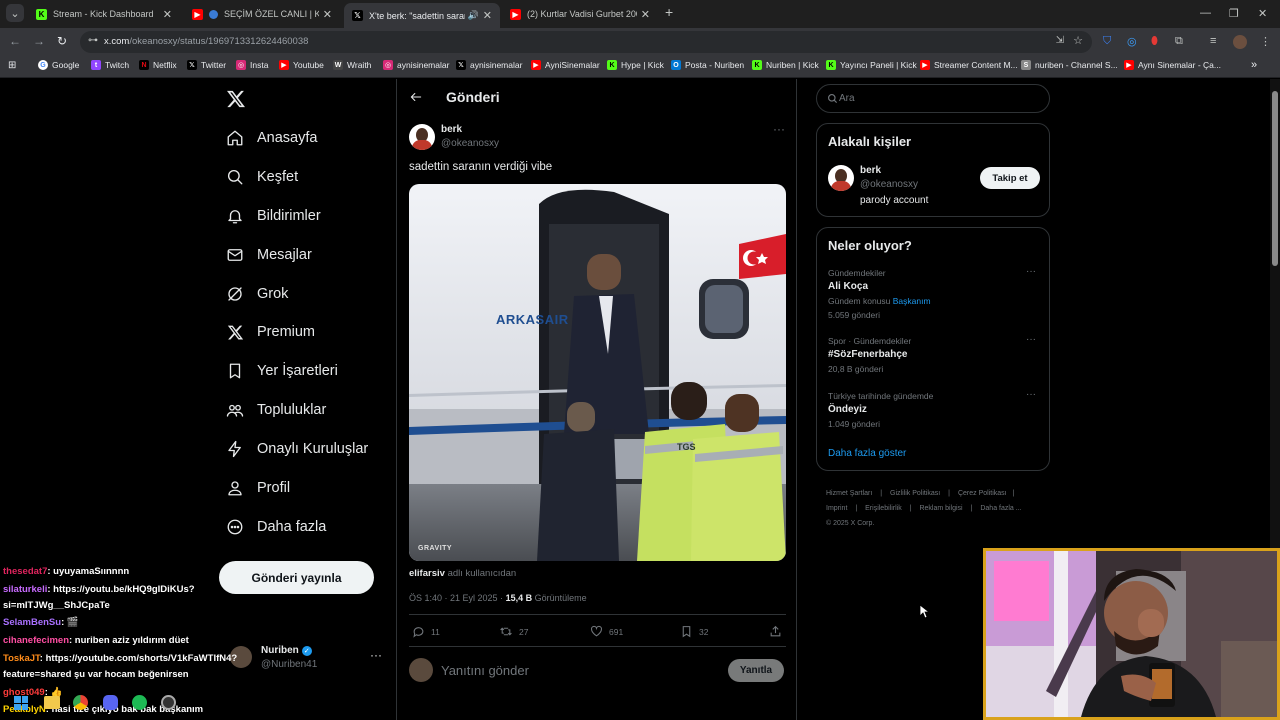  Describe the element at coordinates (778, 631) in the screenshot. I see `share-icon` at that location.